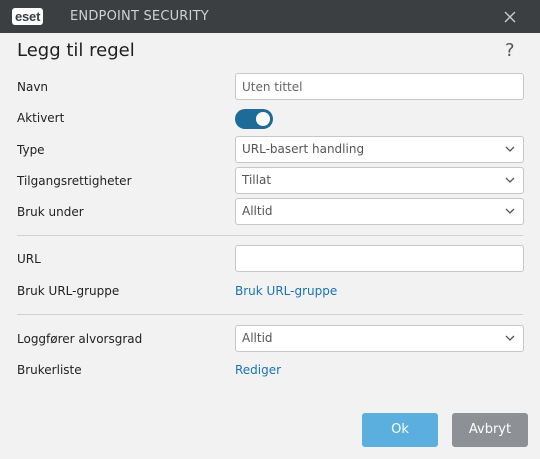 The image size is (540, 459). I want to click on apply-during-select: Alltid, so click(379, 211).